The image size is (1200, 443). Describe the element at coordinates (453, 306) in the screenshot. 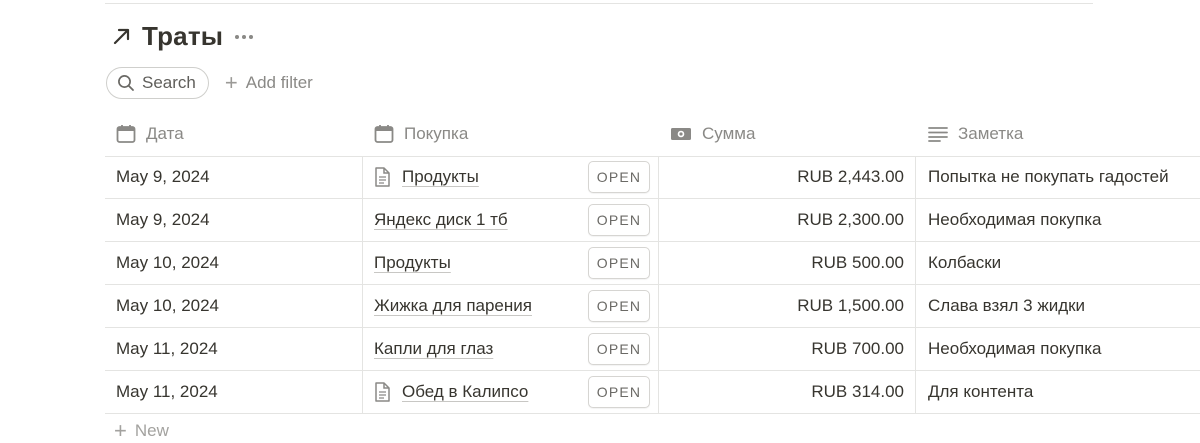

I see `purchase-title: Жижка для парения` at that location.